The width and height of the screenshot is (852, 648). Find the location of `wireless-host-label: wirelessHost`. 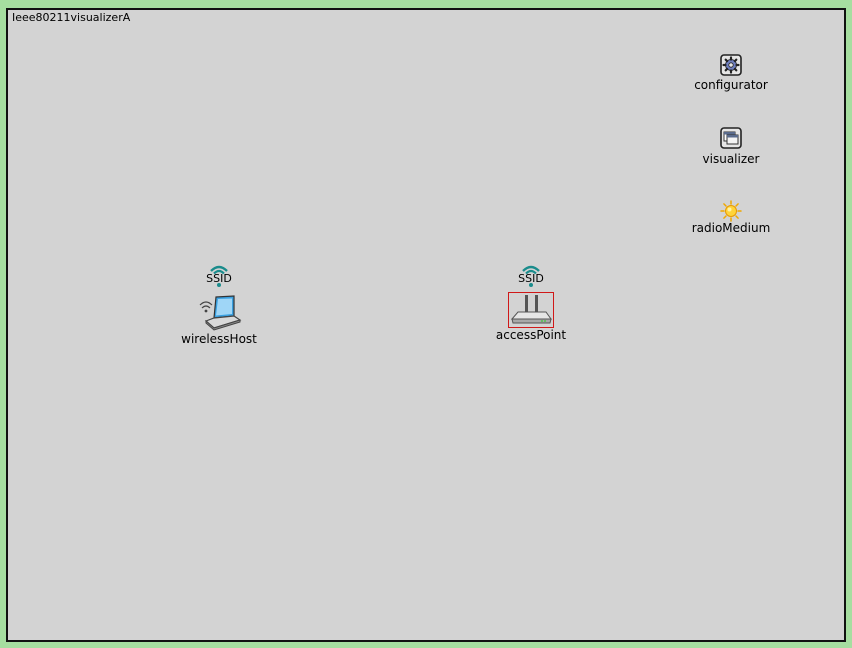

wireless-host-label: wirelessHost is located at coordinates (219, 339).